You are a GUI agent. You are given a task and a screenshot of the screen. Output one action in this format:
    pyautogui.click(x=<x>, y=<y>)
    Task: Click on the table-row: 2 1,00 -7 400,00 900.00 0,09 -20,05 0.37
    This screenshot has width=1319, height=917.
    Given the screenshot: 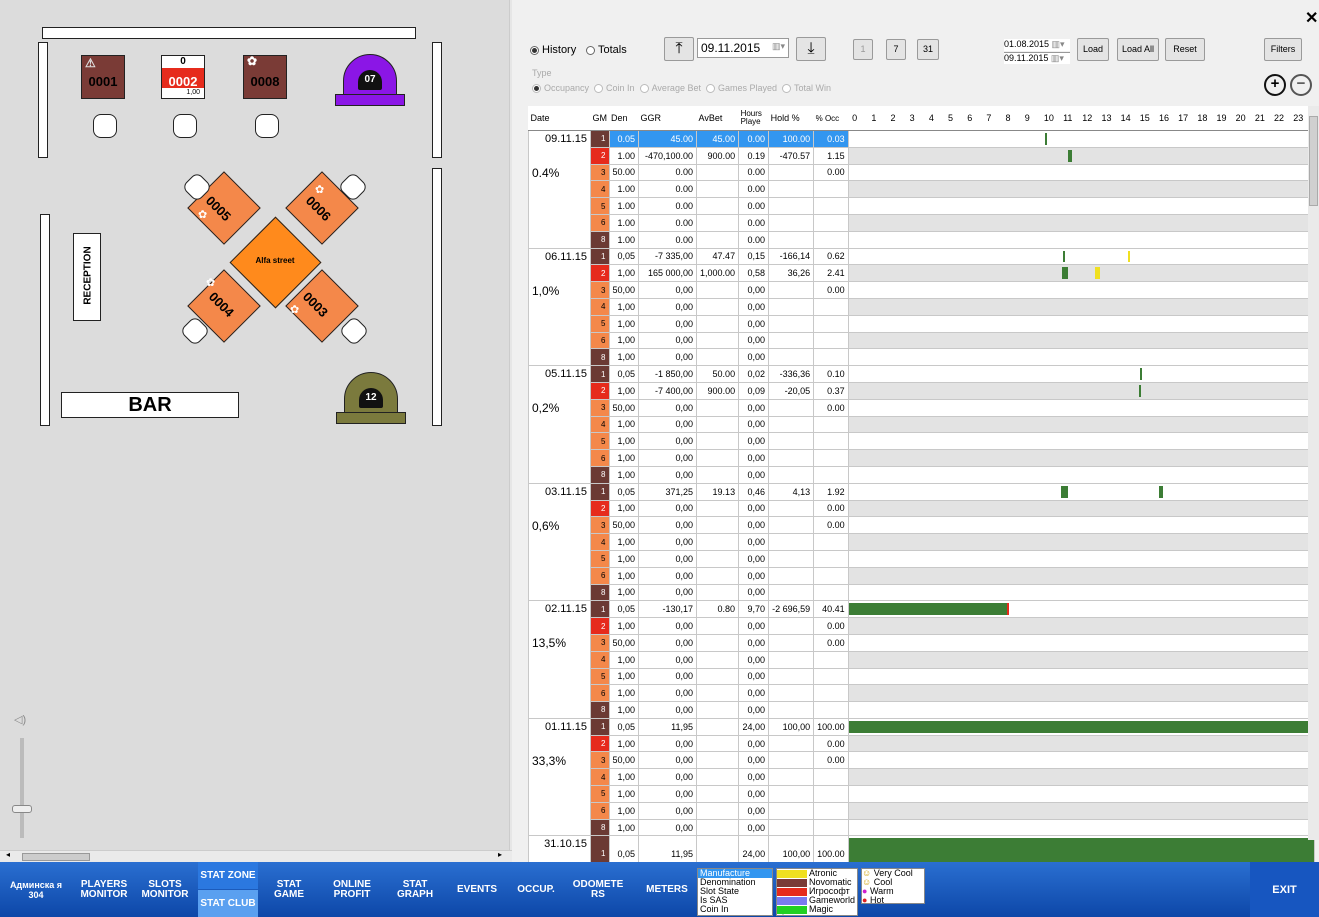 What is the action you would take?
    pyautogui.click(x=922, y=390)
    